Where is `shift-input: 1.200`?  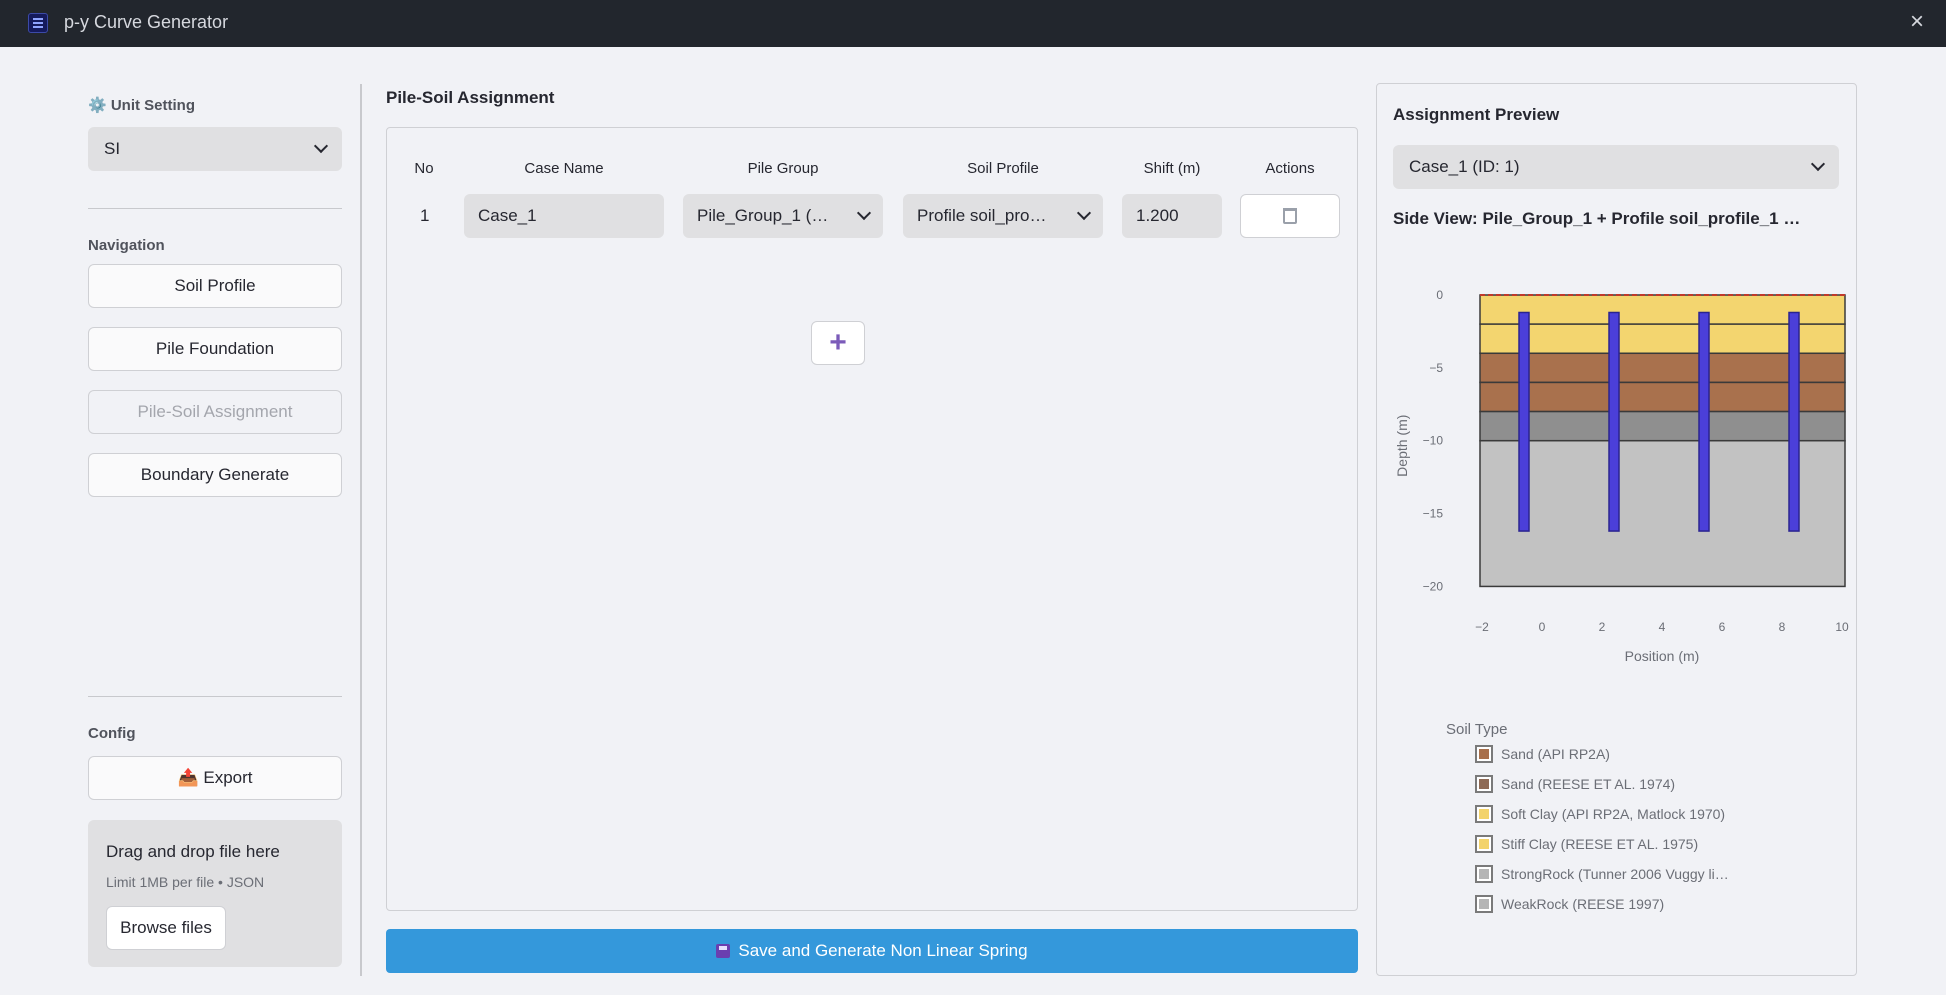 shift-input: 1.200 is located at coordinates (1172, 216).